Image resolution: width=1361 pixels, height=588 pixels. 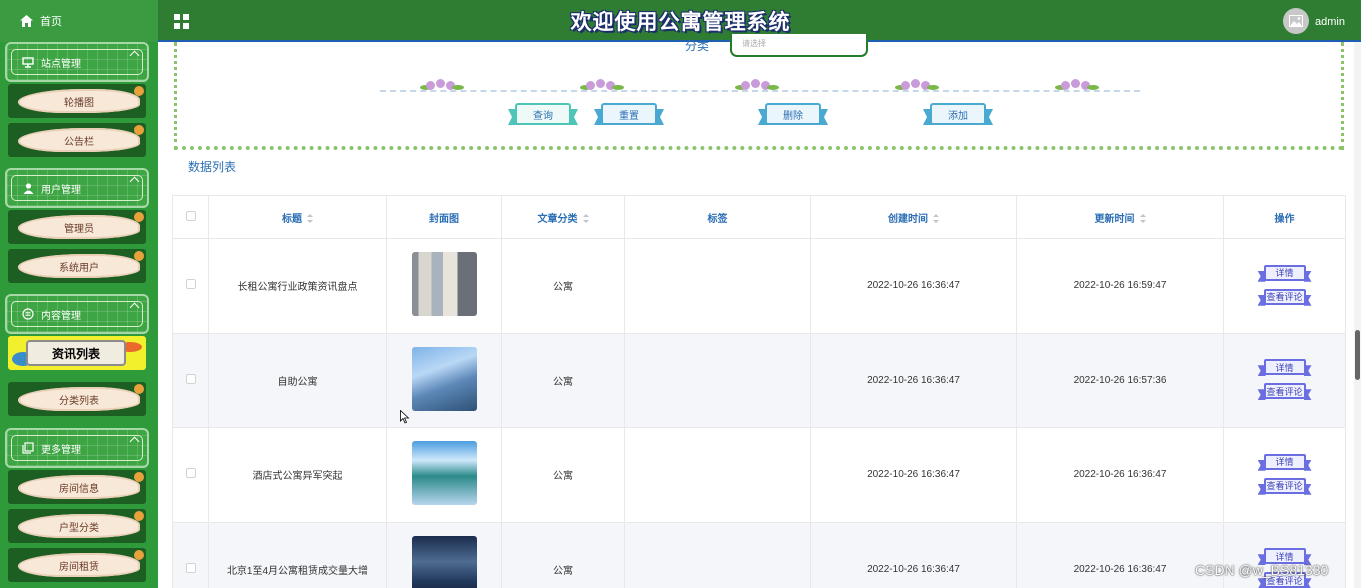 I want to click on system-title: 欢迎使用公寓管理系统, so click(x=680, y=22).